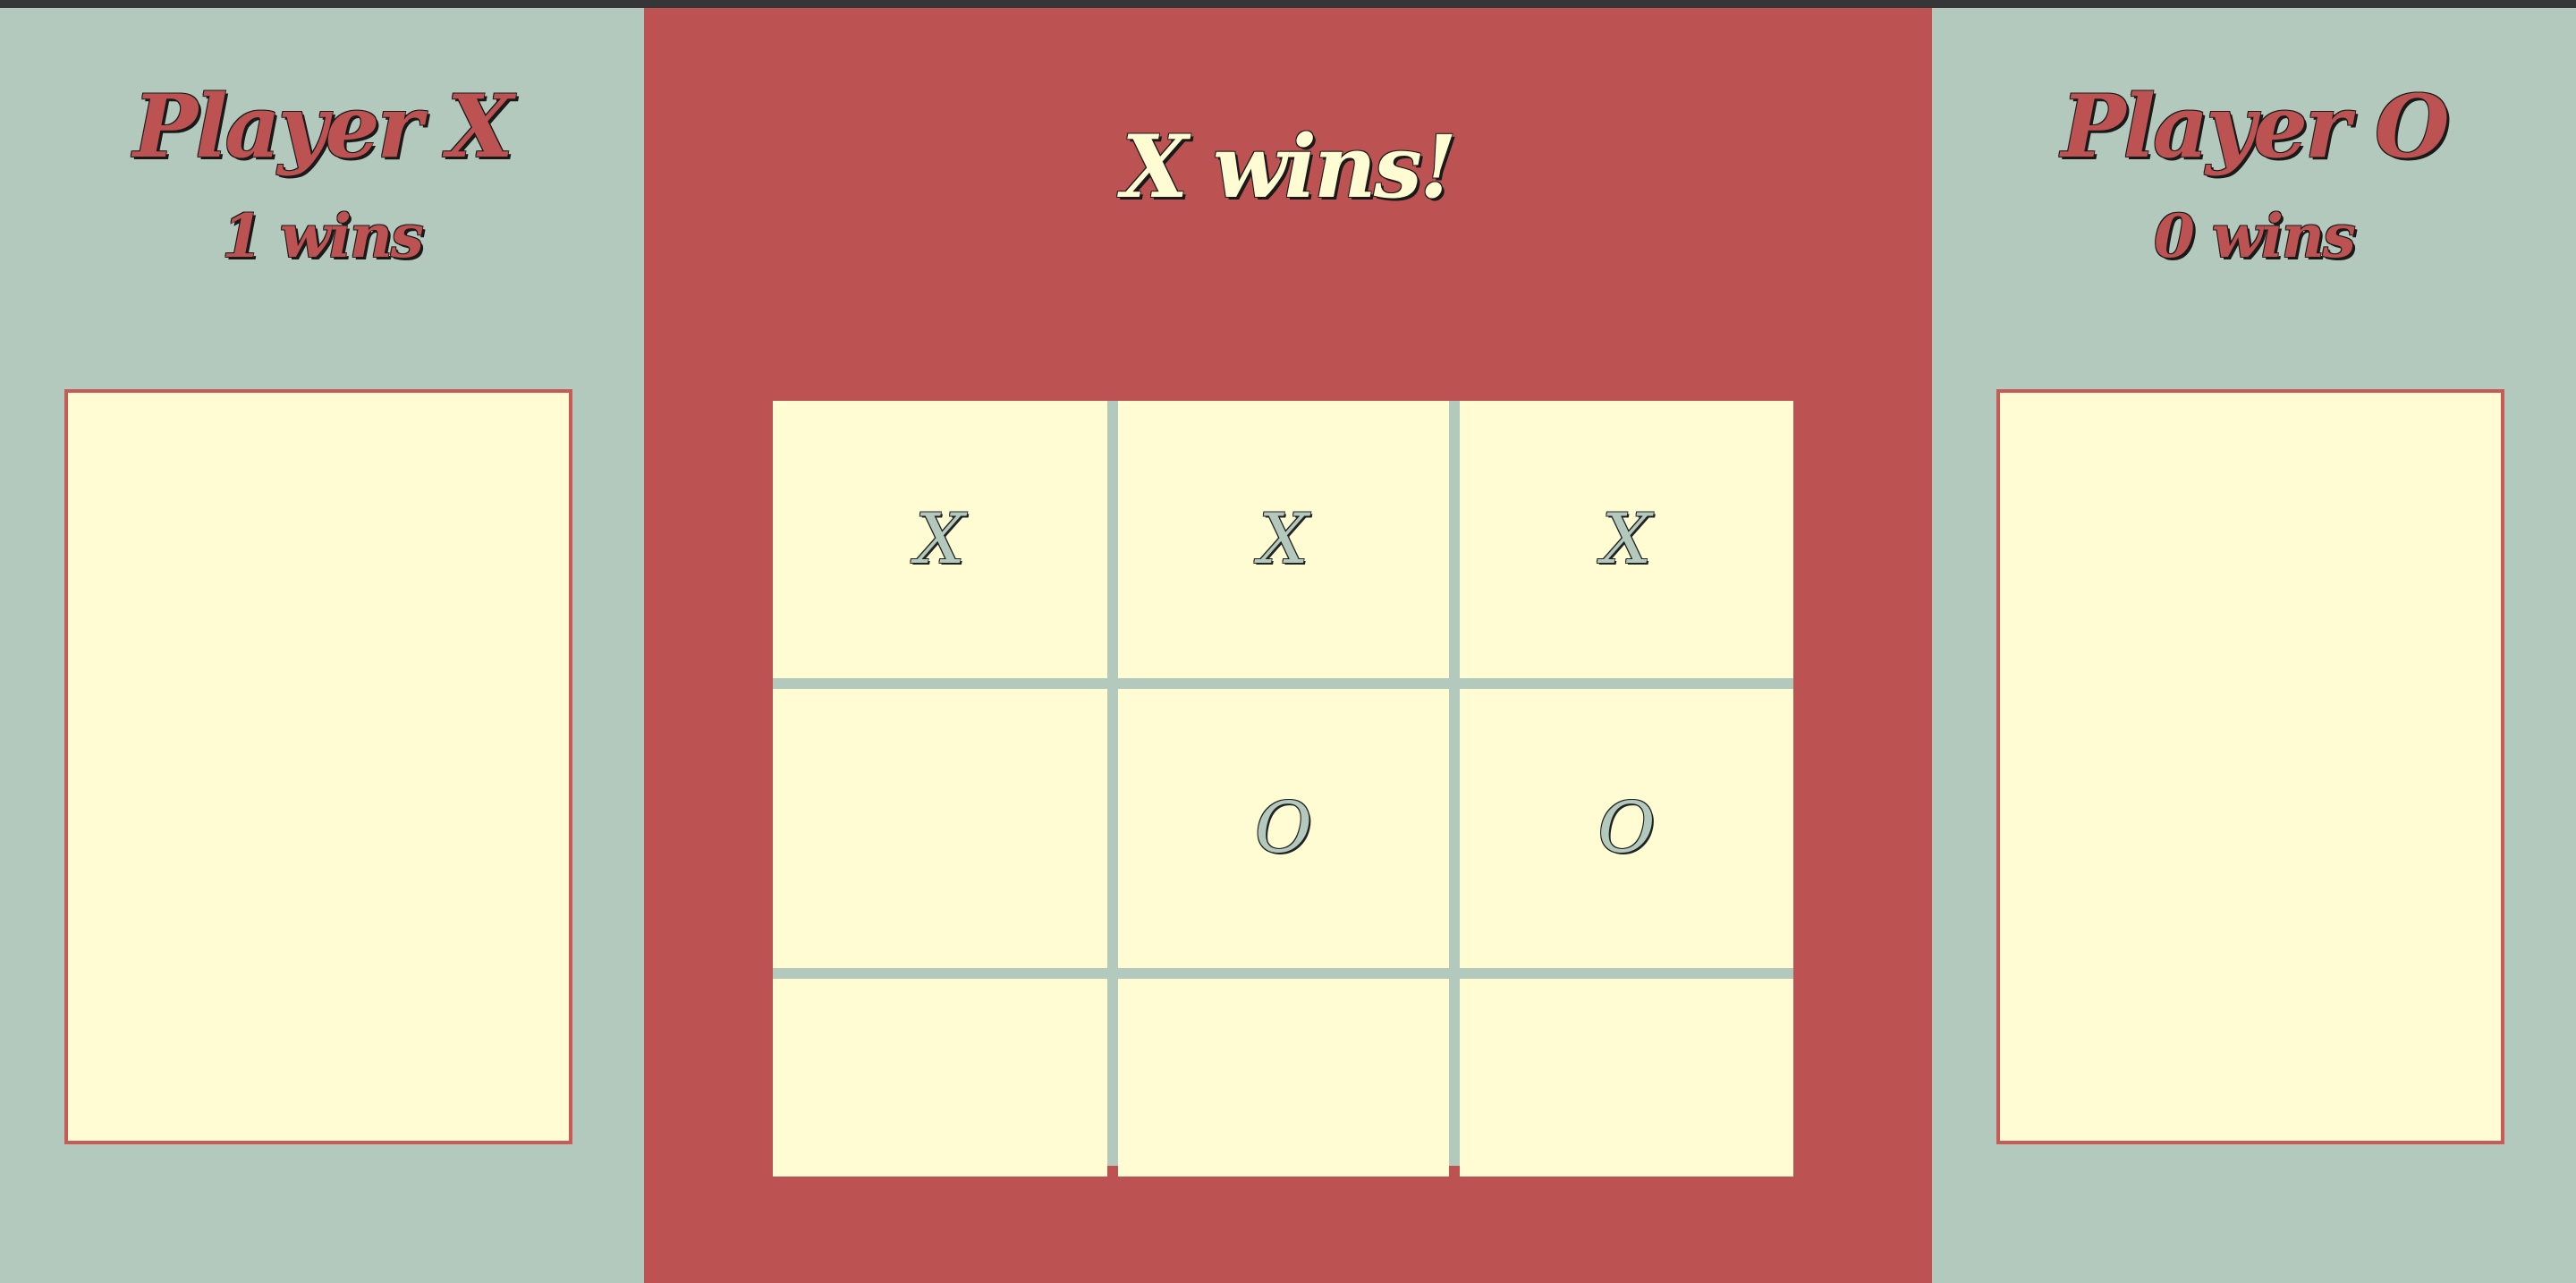 The height and width of the screenshot is (1283, 2576). What do you see at coordinates (1288, 4) in the screenshot?
I see `window-top-bar` at bounding box center [1288, 4].